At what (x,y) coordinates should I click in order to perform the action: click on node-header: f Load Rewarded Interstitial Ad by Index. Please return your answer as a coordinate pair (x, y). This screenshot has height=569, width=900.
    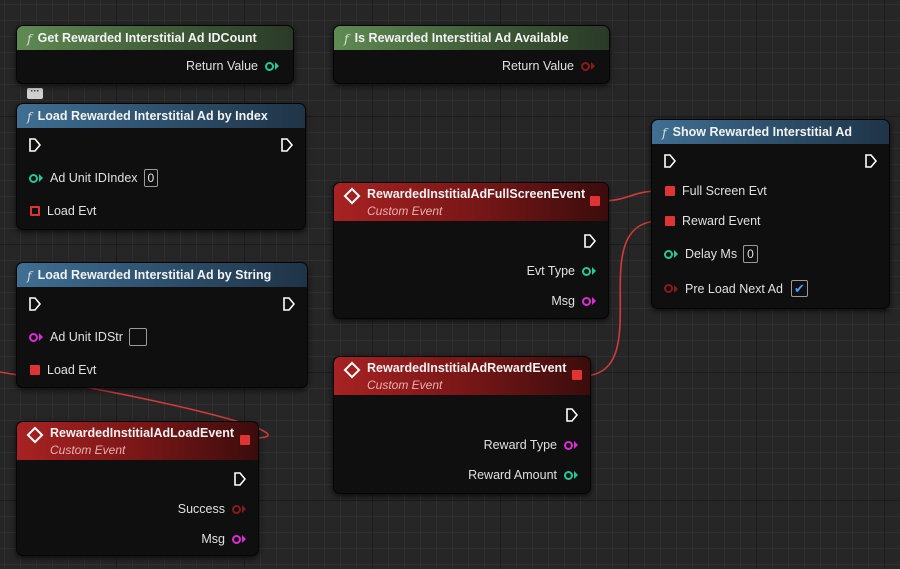
    Looking at the image, I should click on (161, 116).